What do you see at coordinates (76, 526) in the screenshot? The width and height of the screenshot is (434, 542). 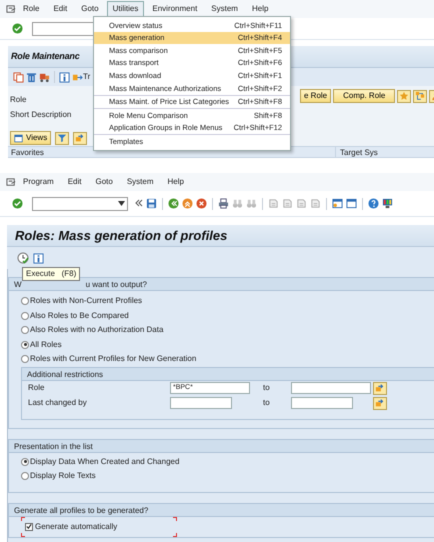 I see `checkbox-label: Generate automatically` at bounding box center [76, 526].